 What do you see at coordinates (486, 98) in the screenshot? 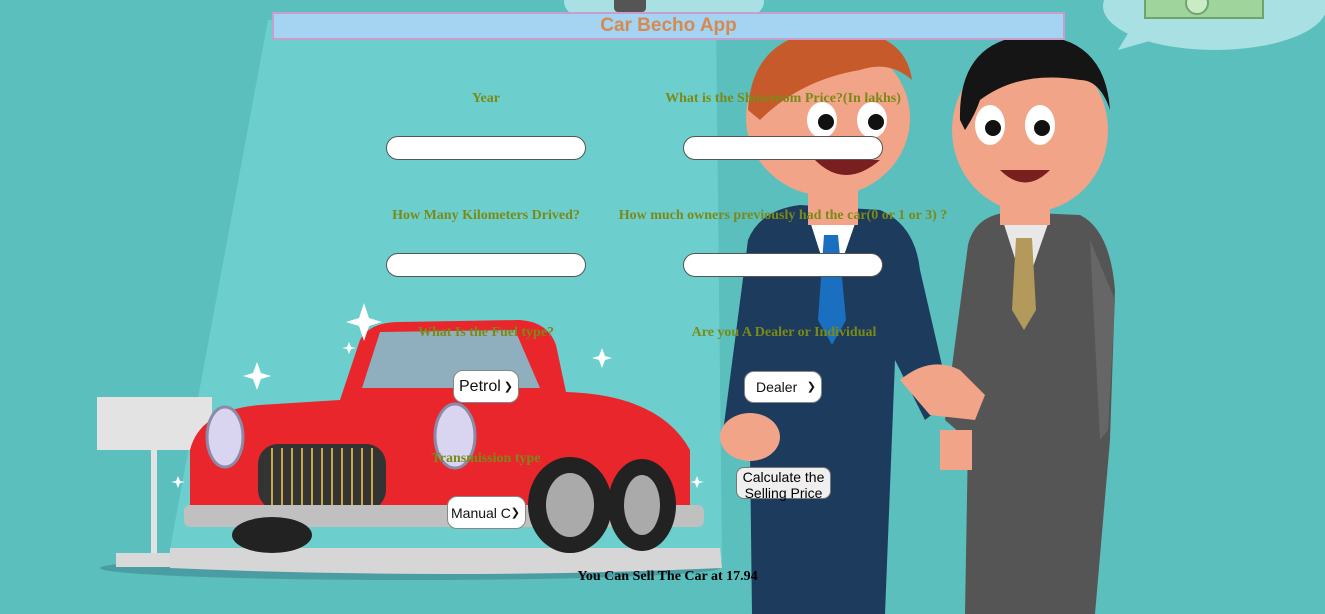
I see `year-label: Year` at bounding box center [486, 98].